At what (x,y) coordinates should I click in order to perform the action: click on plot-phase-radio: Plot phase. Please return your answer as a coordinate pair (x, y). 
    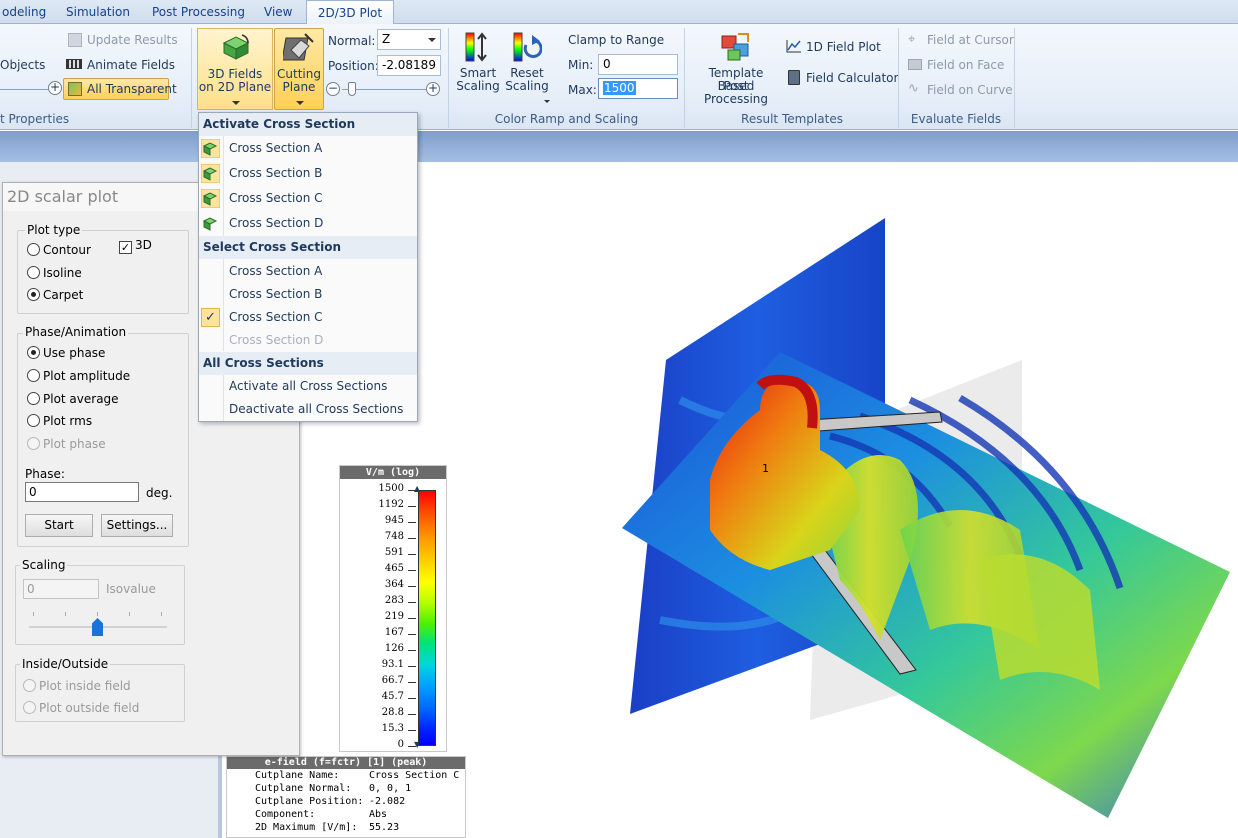
    Looking at the image, I should click on (66, 444).